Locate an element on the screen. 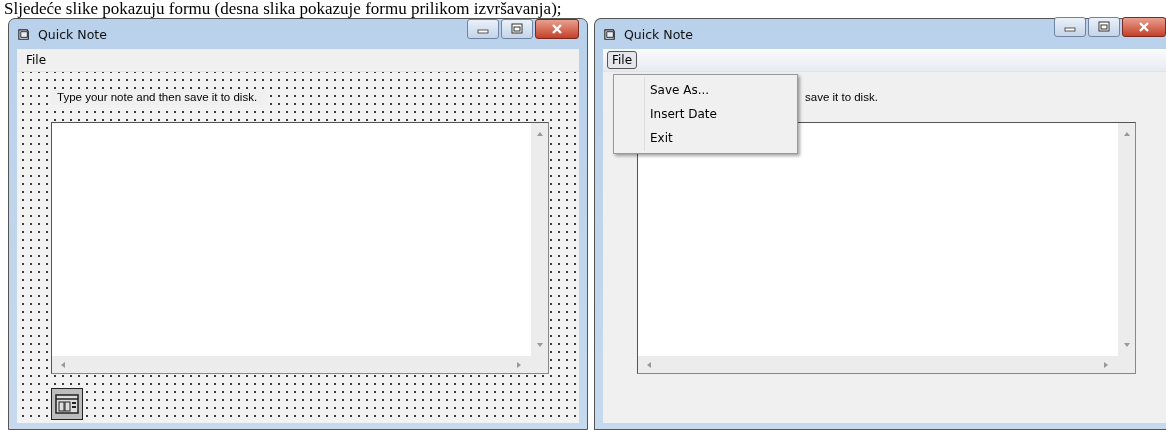 The image size is (1166, 430). menu-option: Insert Date is located at coordinates (690, 114).